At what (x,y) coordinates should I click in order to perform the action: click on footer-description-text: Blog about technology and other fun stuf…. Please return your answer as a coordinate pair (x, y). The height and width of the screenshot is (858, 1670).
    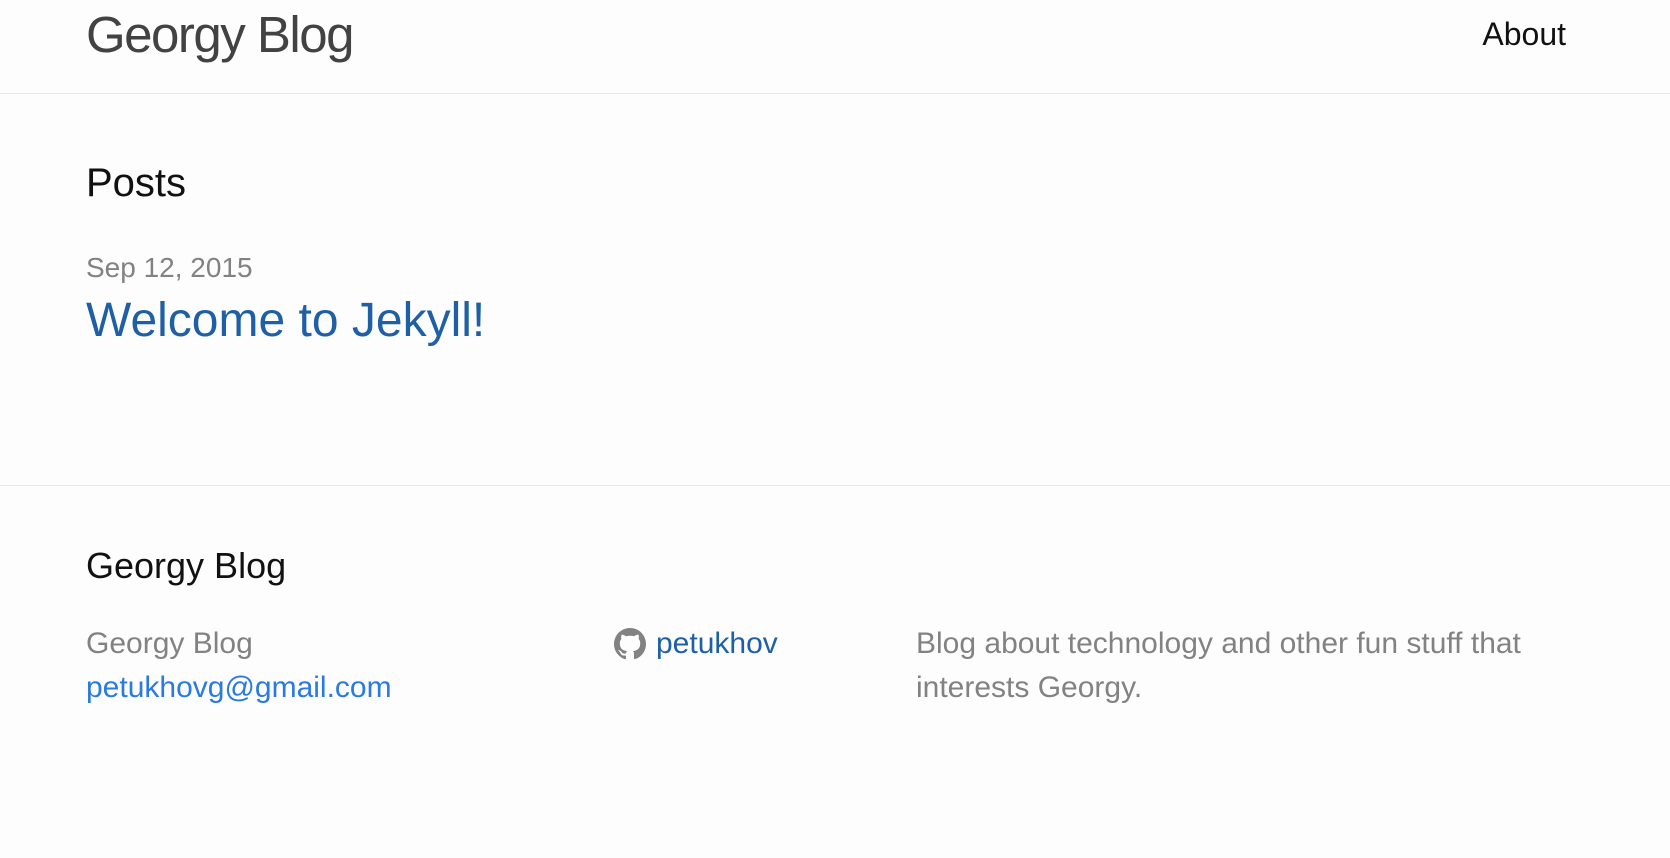
    Looking at the image, I should click on (1218, 665).